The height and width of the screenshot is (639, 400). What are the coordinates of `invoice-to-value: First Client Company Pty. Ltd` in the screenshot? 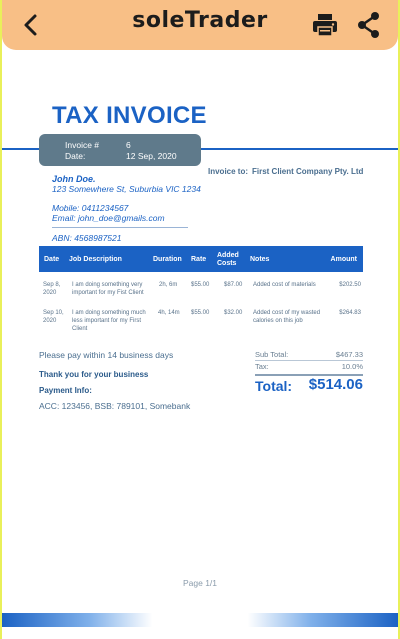 It's located at (308, 171).